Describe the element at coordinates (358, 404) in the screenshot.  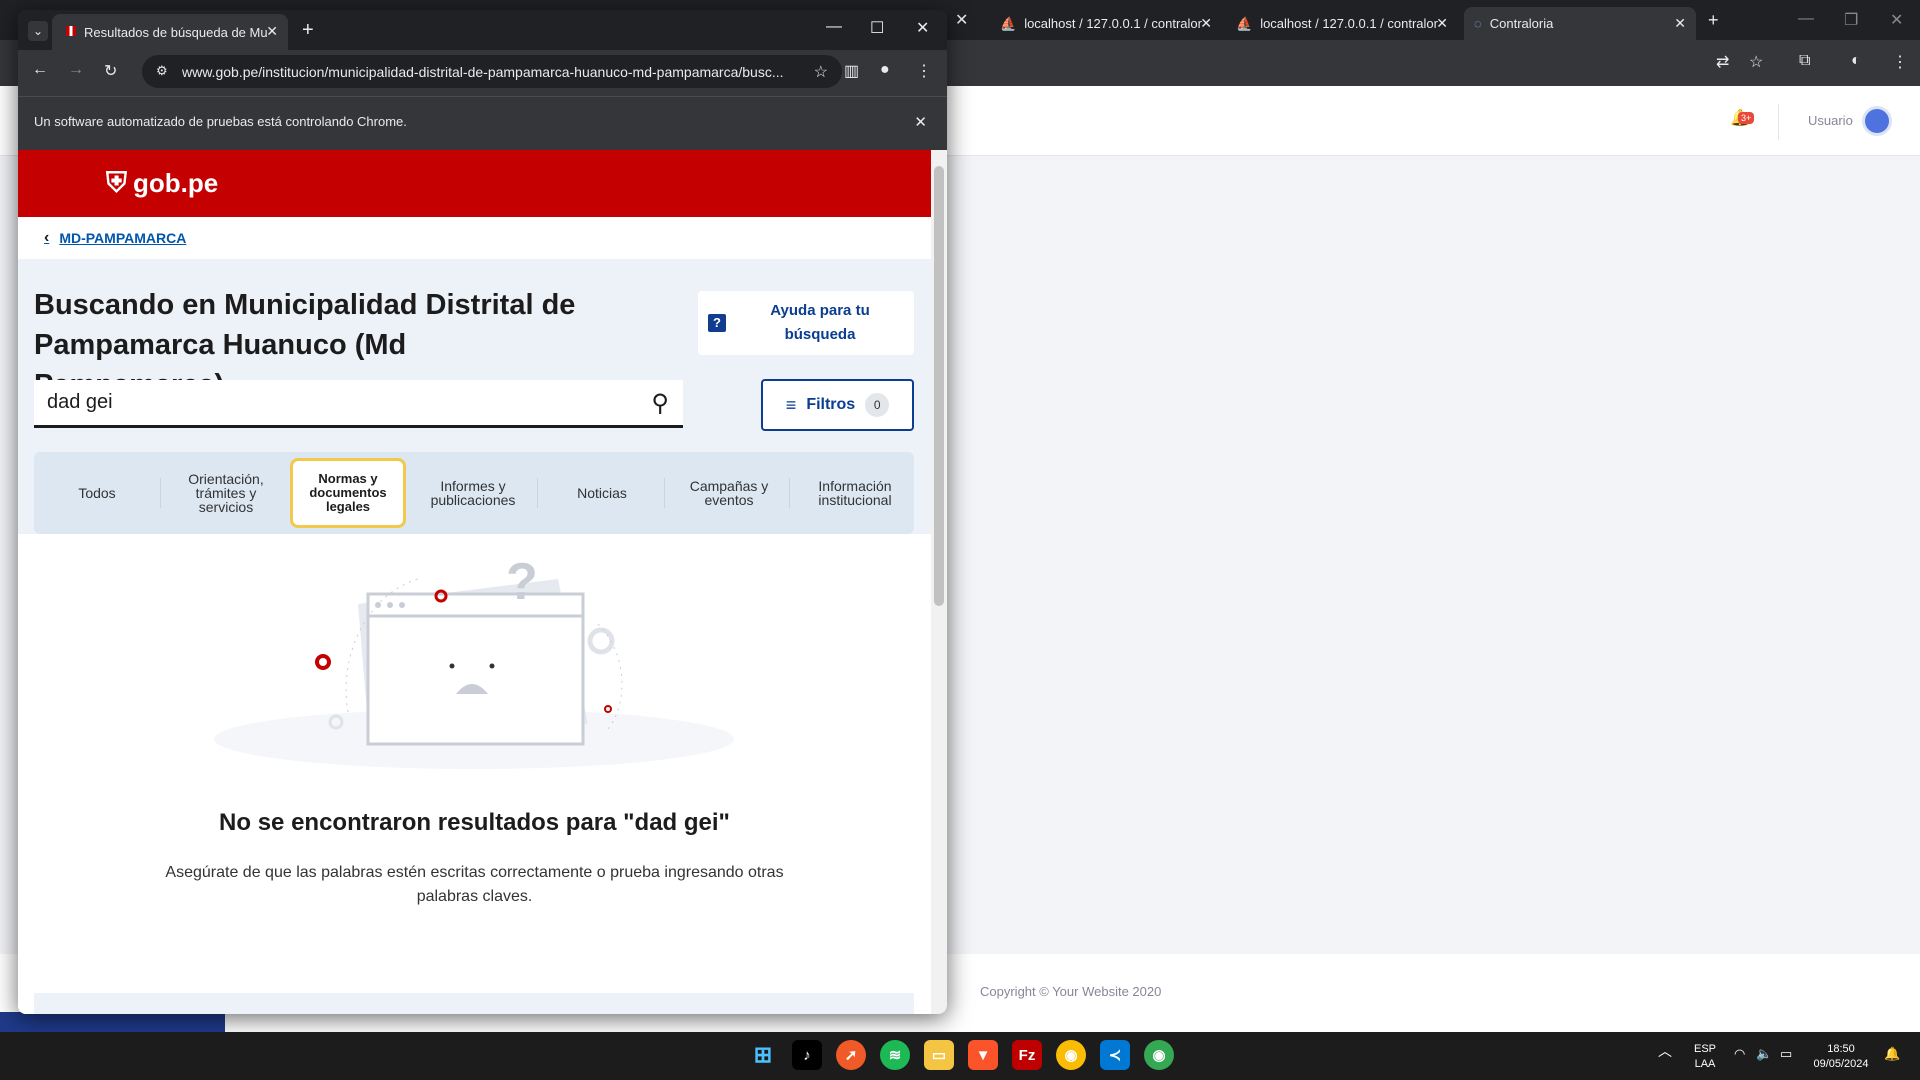
I see `search-input: dad gei ⚲` at that location.